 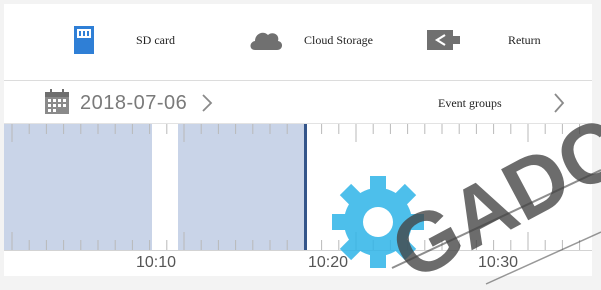 I want to click on cloud-storage-button: Cloud Storage, so click(x=328, y=40).